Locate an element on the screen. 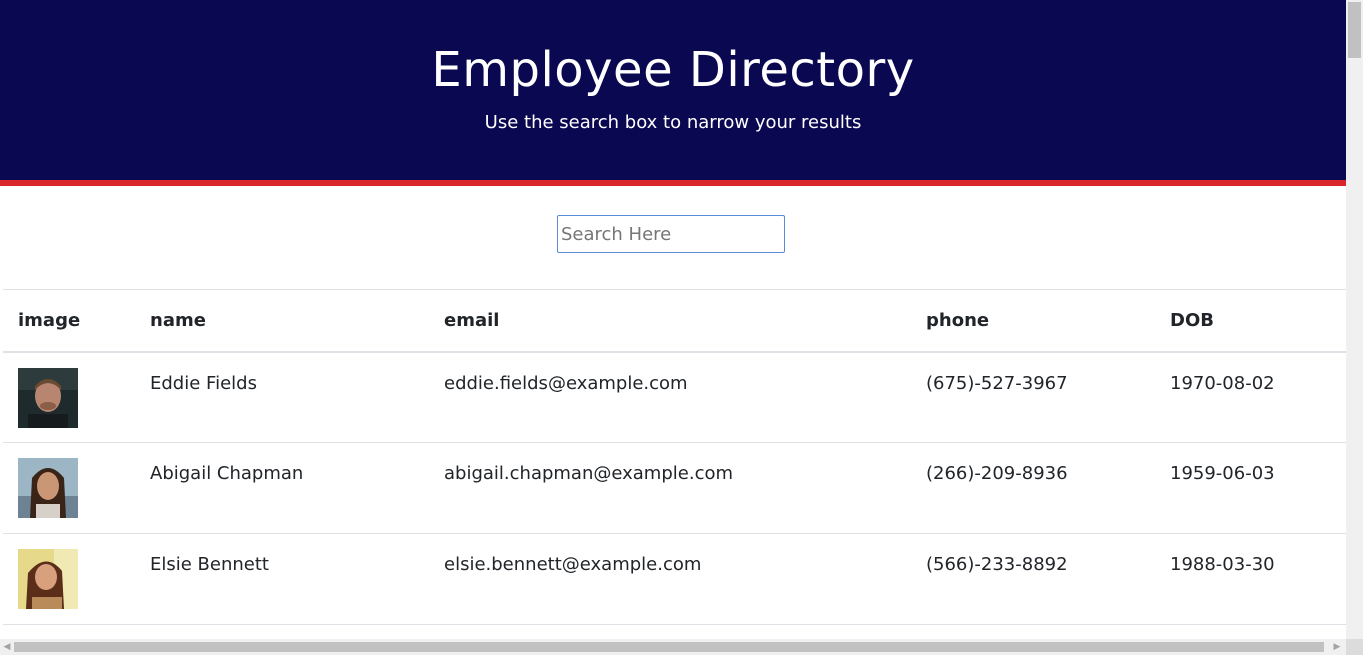  cell-name: Eddie Fields is located at coordinates (203, 383).